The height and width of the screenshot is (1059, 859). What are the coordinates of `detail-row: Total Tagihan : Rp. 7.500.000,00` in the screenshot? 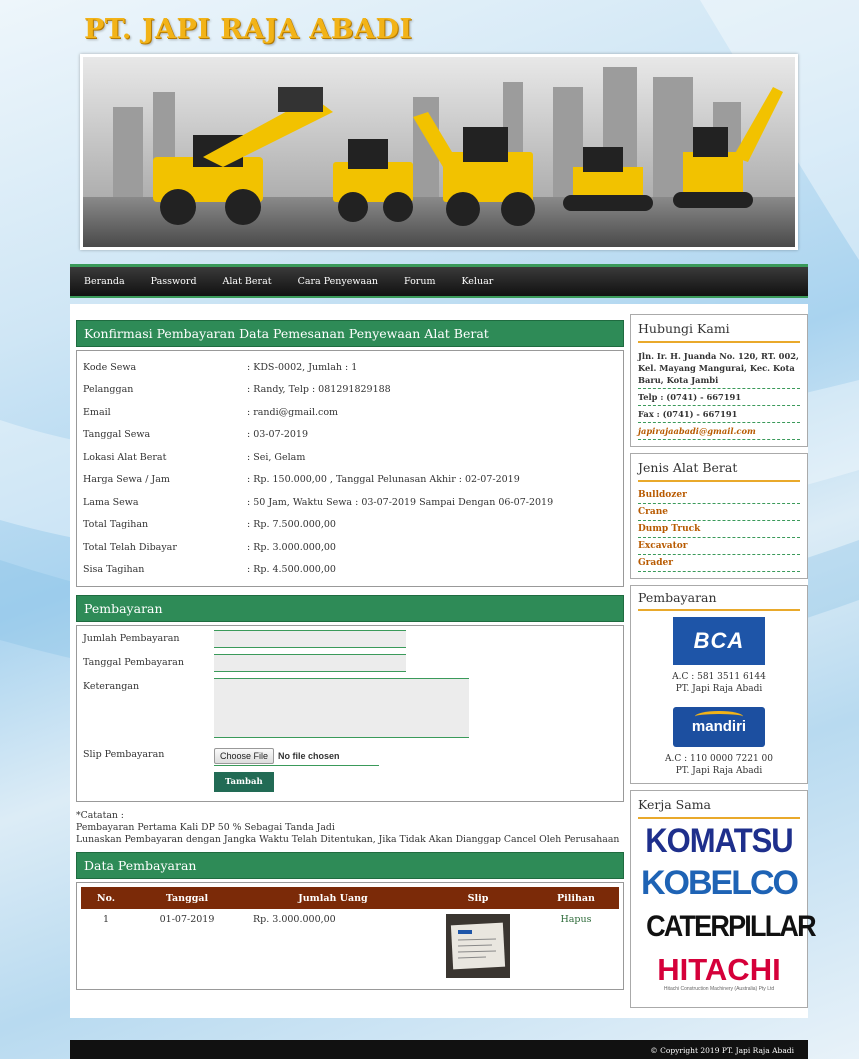 It's located at (350, 525).